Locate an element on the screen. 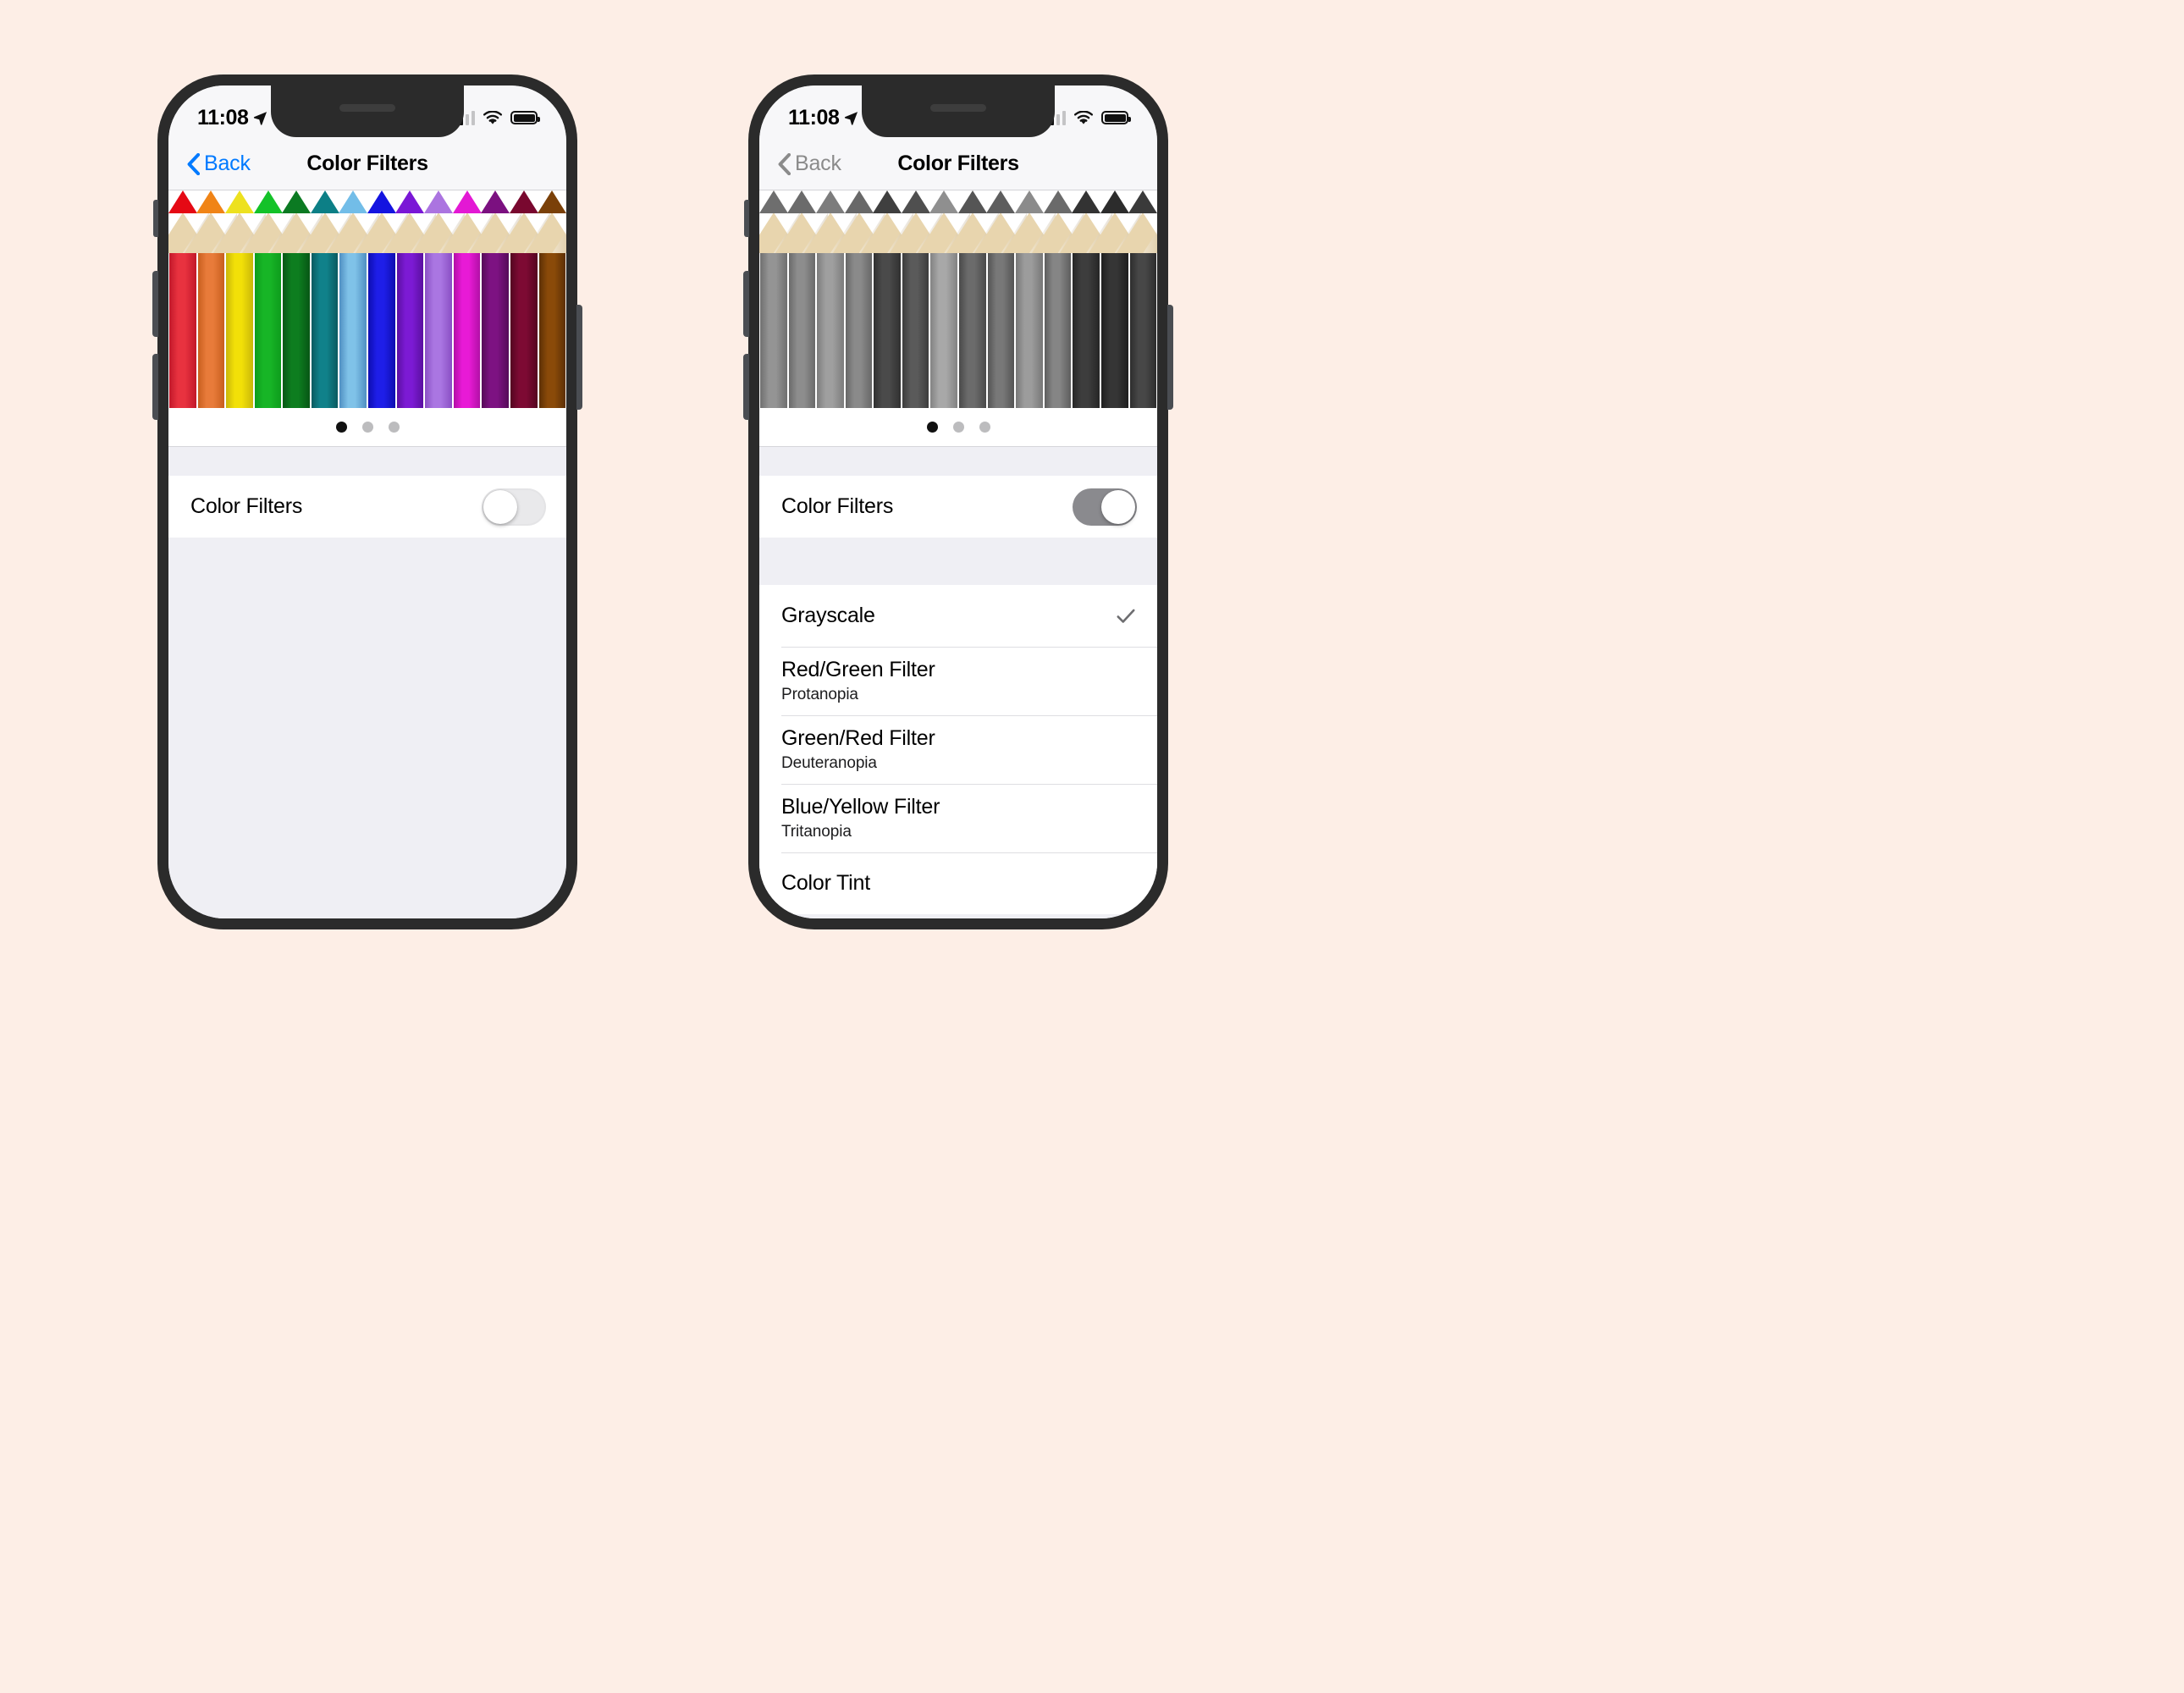  filter-option-row: Green/Red Filter Deuteranopia is located at coordinates (958, 749).